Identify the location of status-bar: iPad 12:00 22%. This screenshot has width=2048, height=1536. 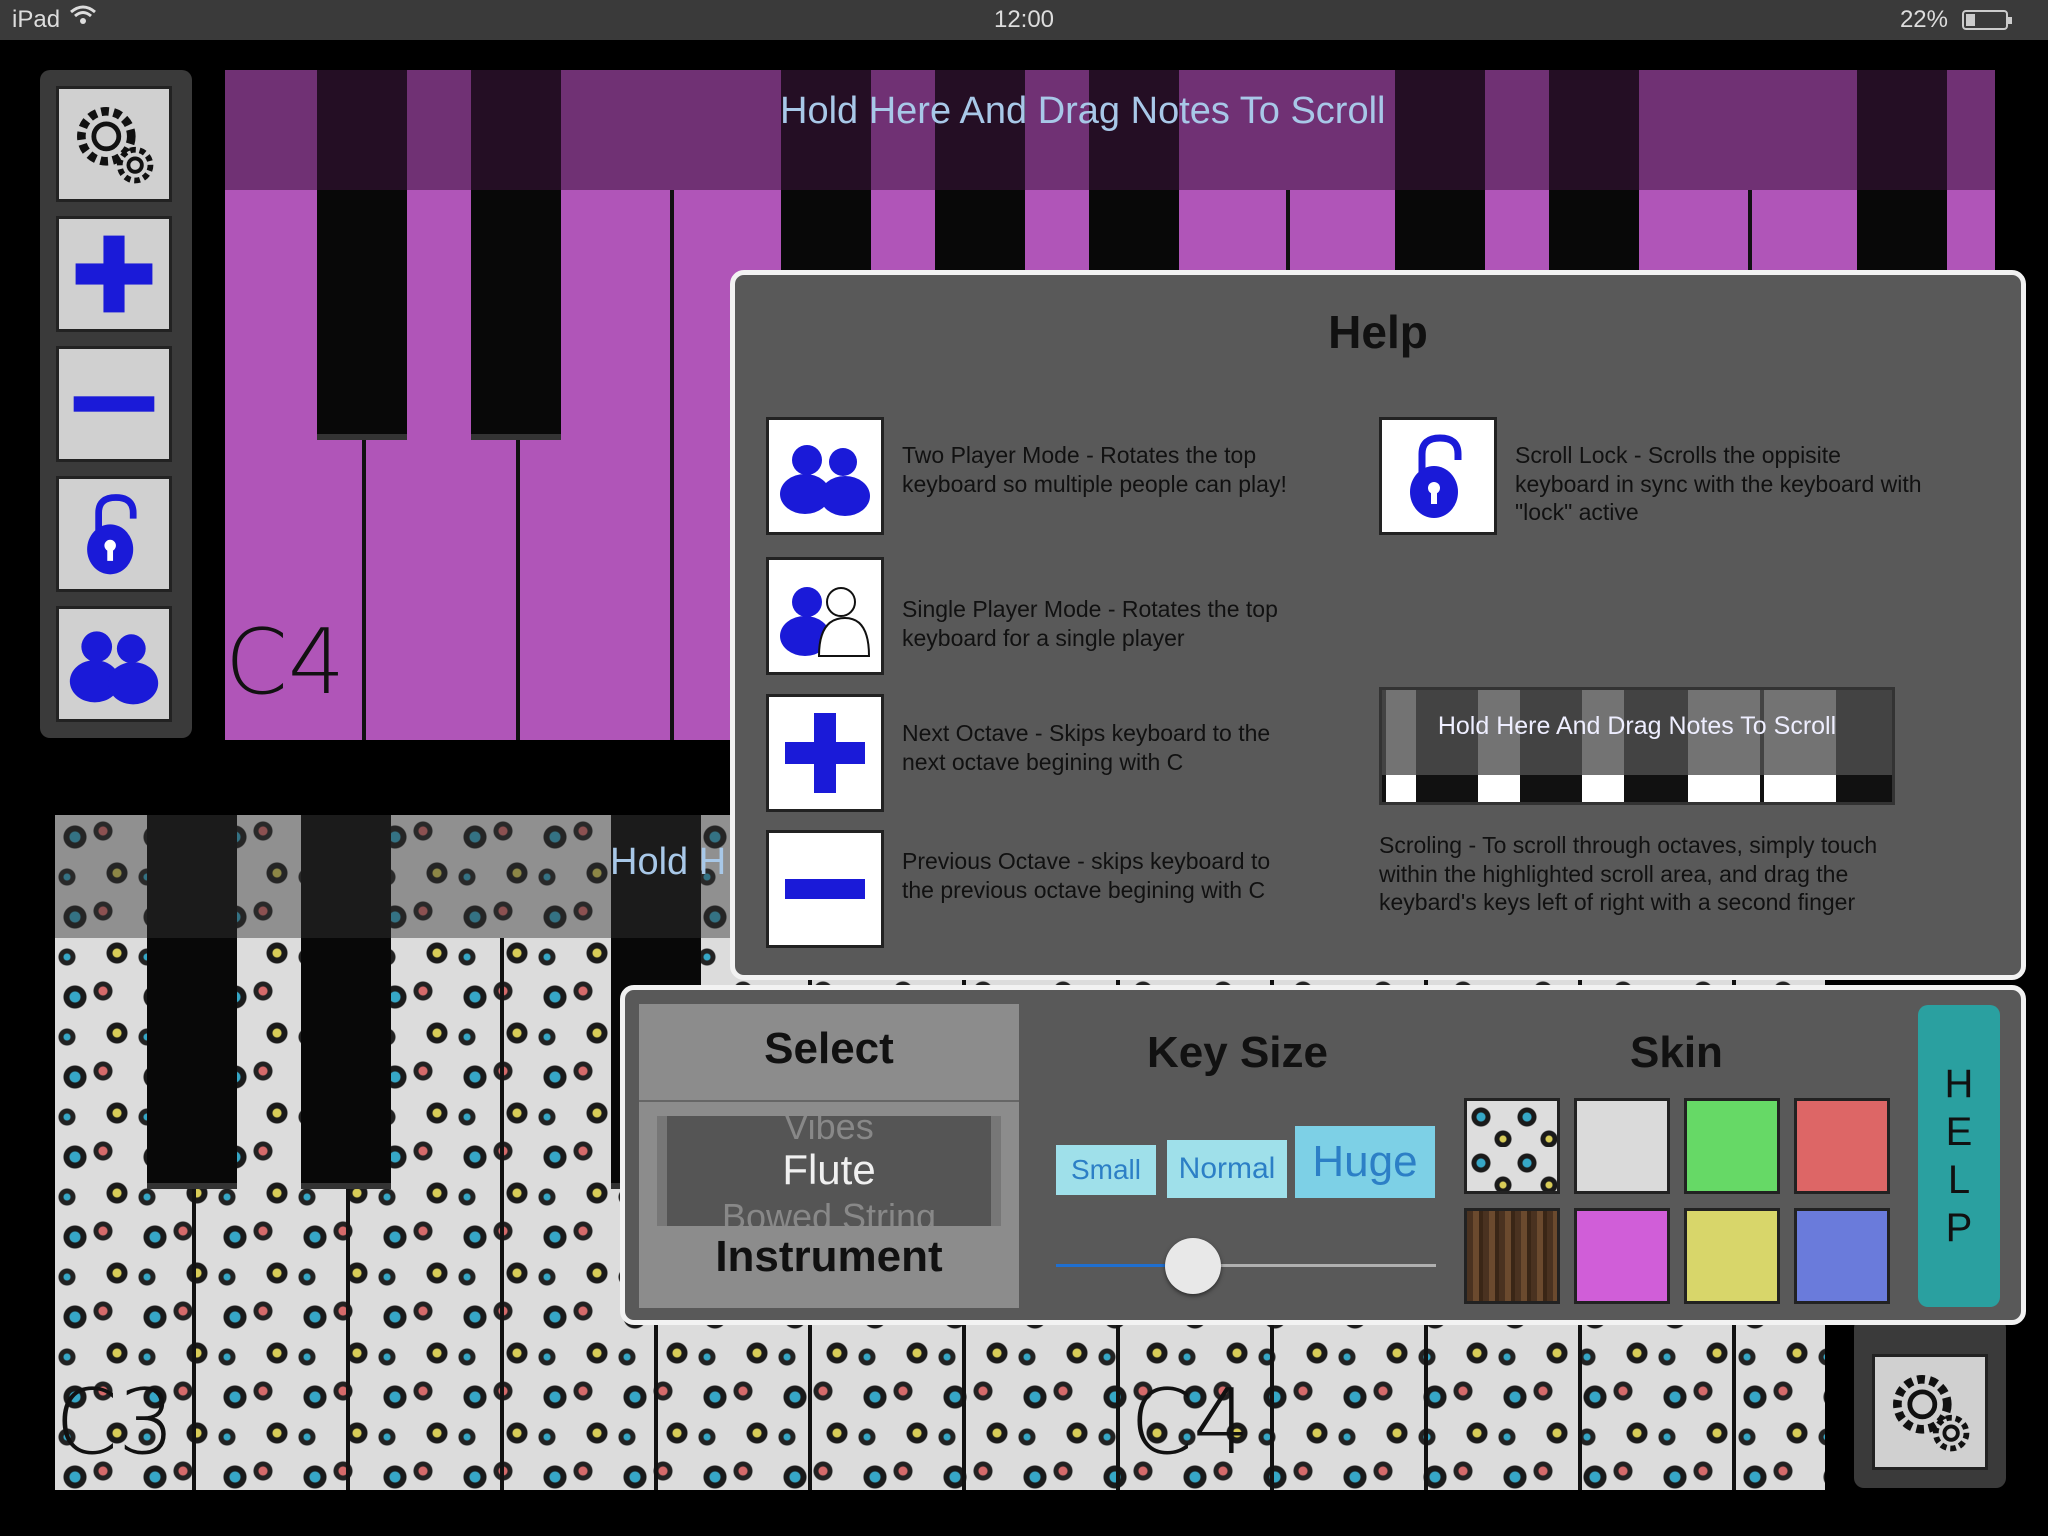
(1024, 20).